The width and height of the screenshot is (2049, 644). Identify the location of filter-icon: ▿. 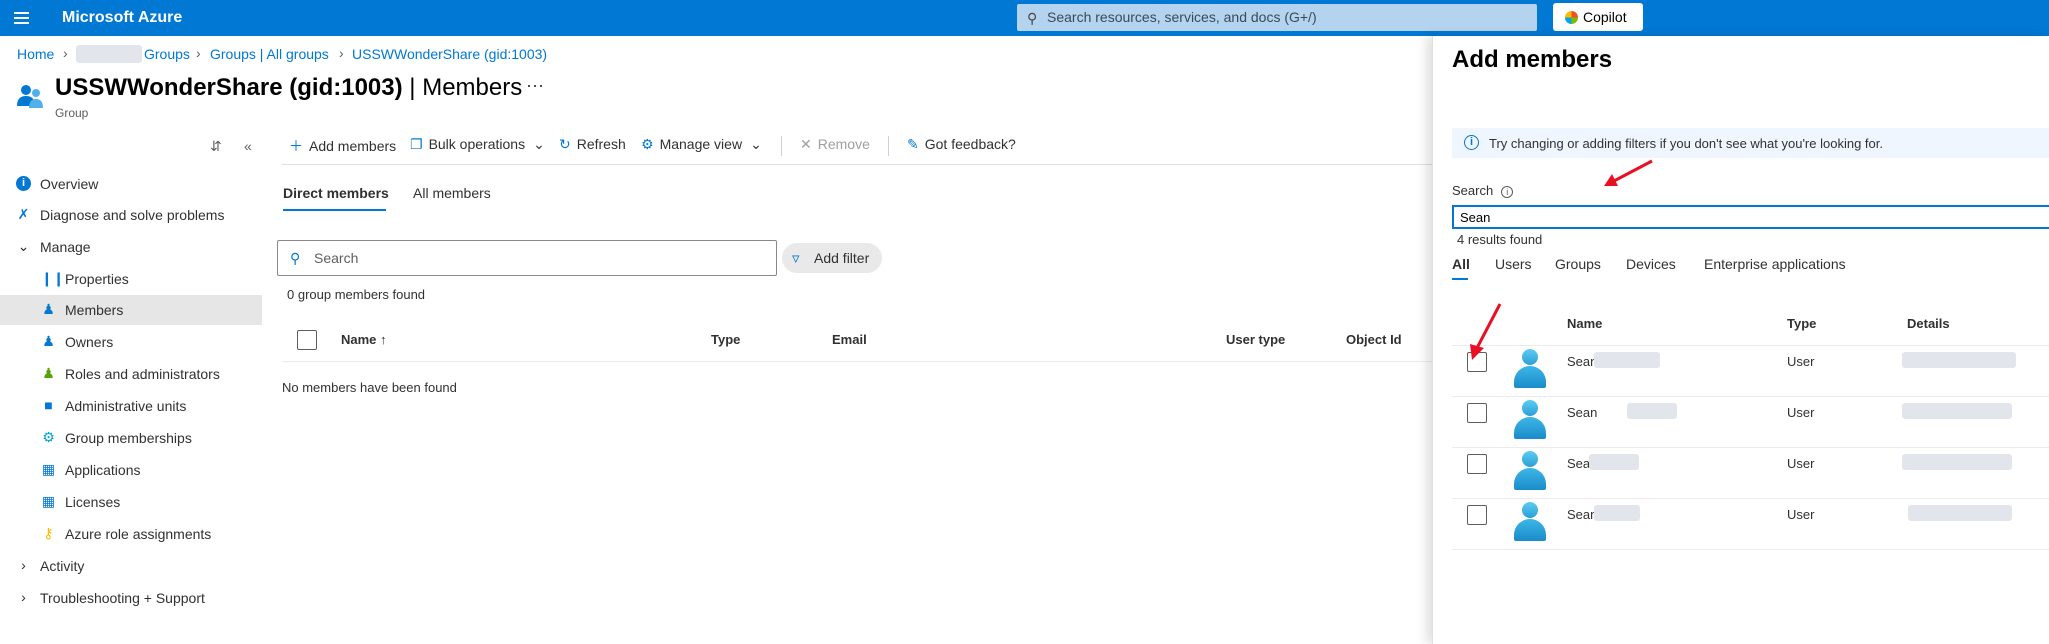
(796, 258).